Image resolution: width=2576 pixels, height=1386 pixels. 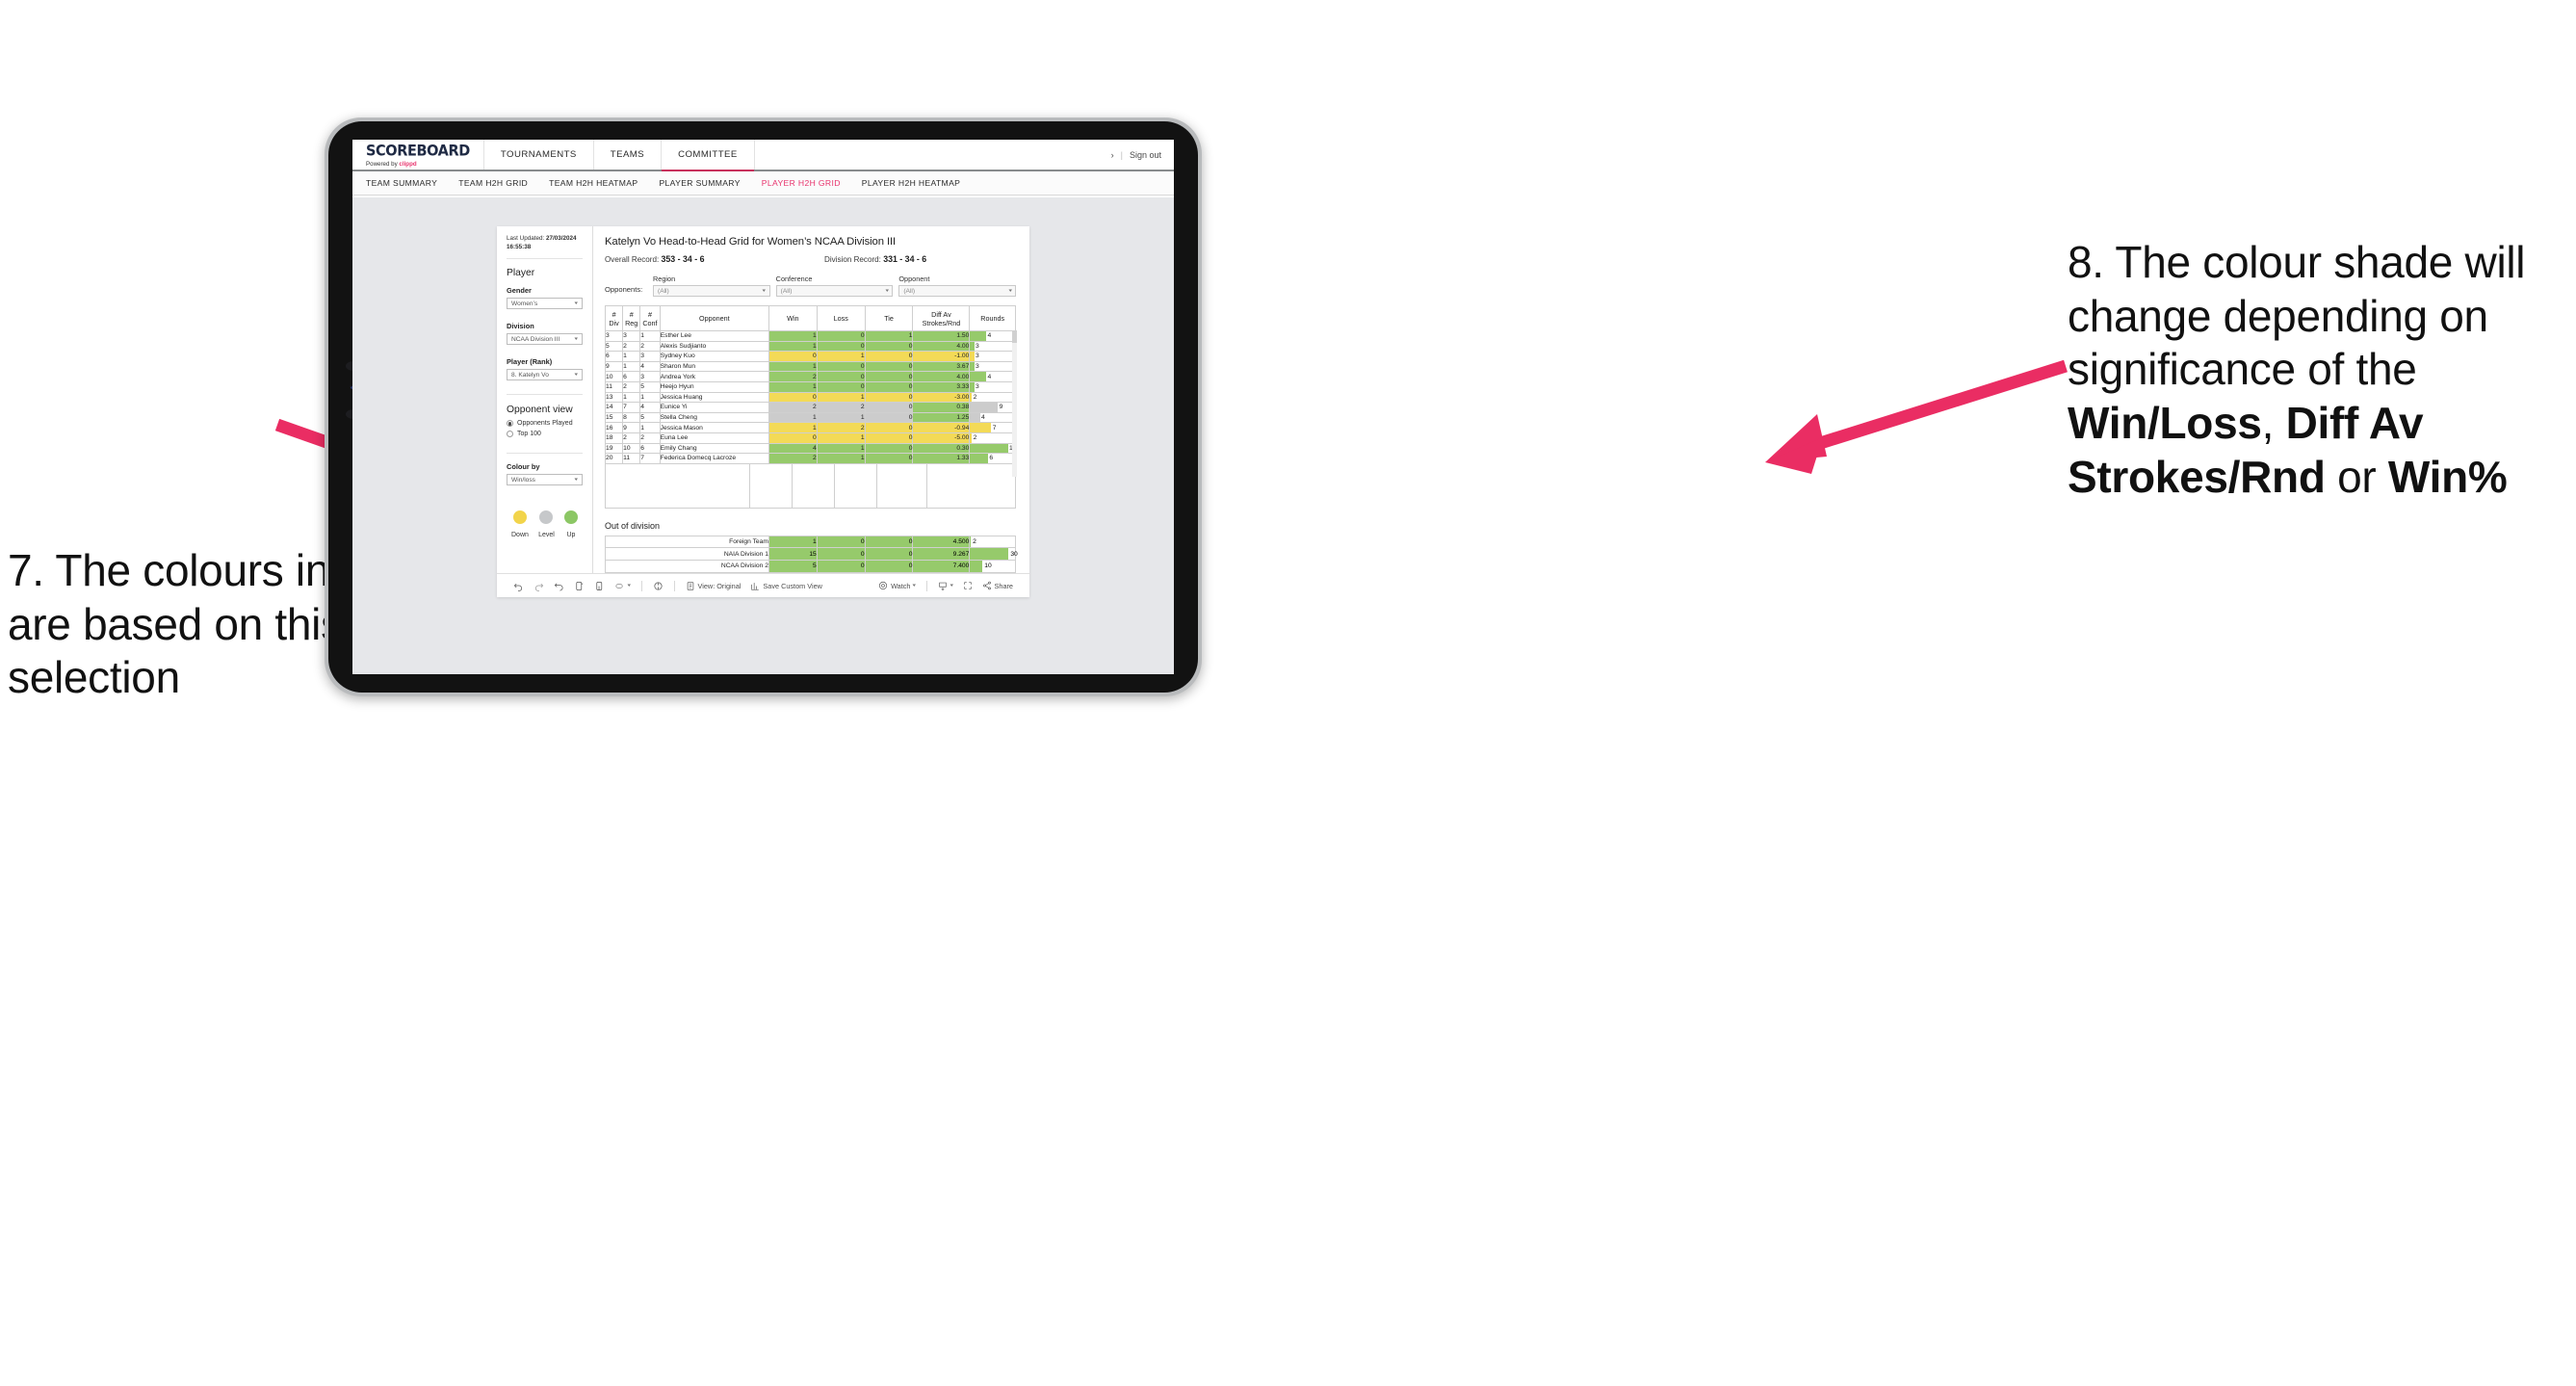 I want to click on player-rank-select: 8. Katelyn Vo ▾, so click(x=545, y=375).